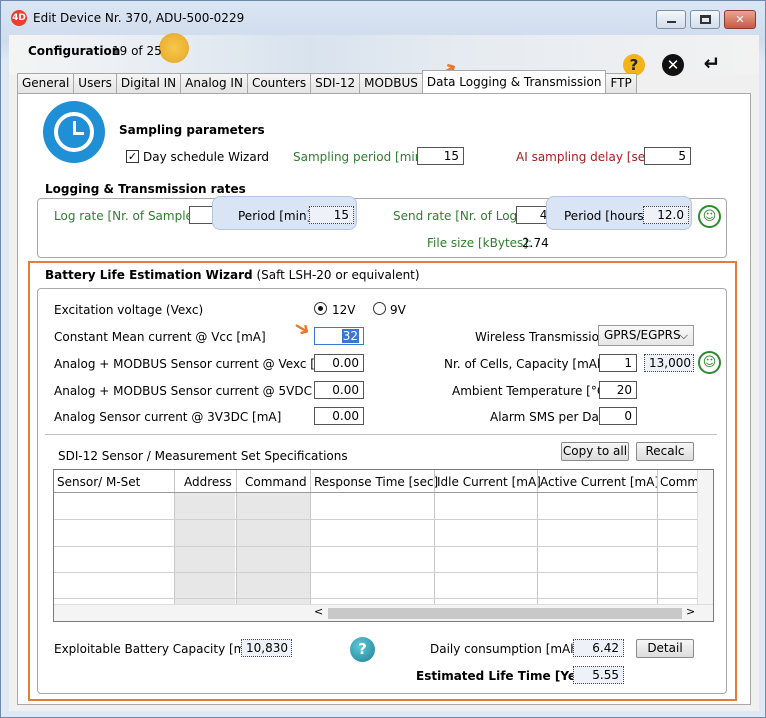 The height and width of the screenshot is (718, 766). Describe the element at coordinates (320, 308) in the screenshot. I see `excitation-12v-radio` at that location.